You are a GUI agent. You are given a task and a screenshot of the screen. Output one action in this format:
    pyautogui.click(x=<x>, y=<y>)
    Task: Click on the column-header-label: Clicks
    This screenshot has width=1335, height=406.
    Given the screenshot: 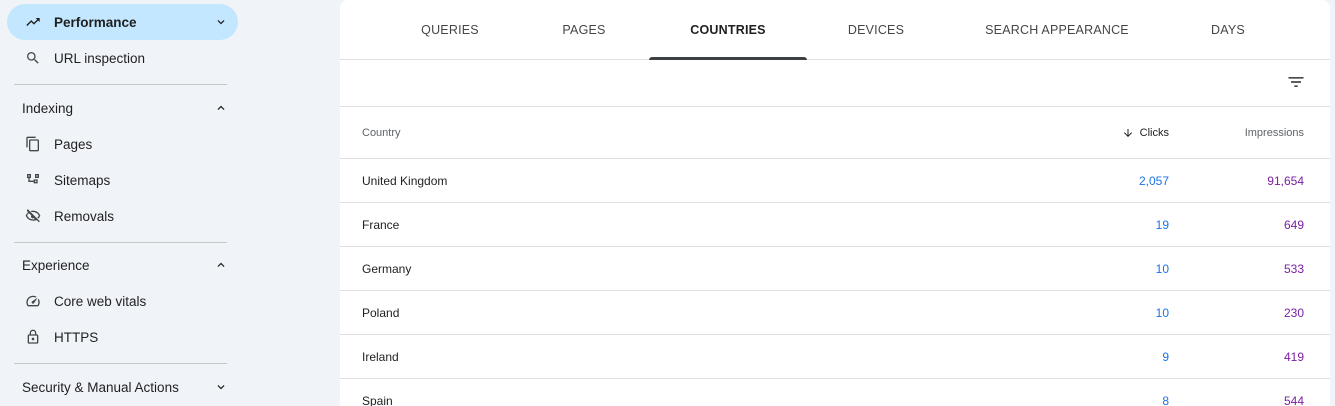 What is the action you would take?
    pyautogui.click(x=1154, y=132)
    